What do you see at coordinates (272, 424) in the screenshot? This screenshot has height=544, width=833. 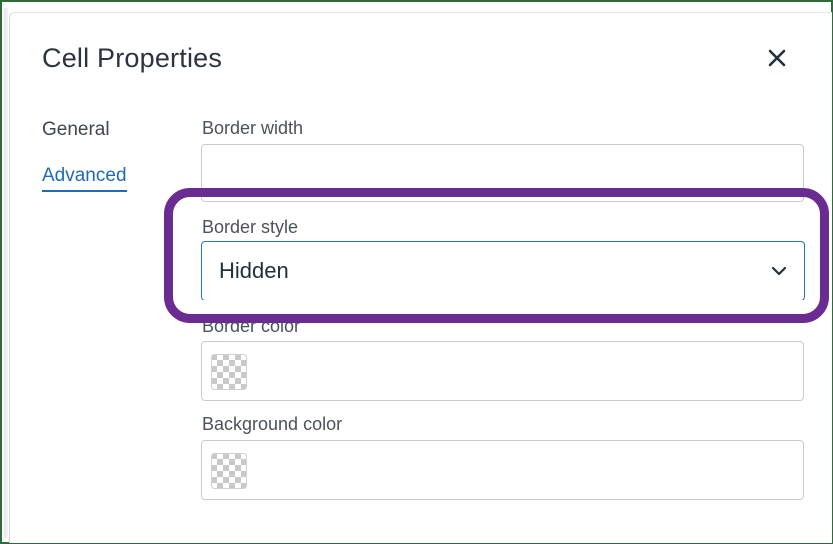 I see `background-color-label: Background color` at bounding box center [272, 424].